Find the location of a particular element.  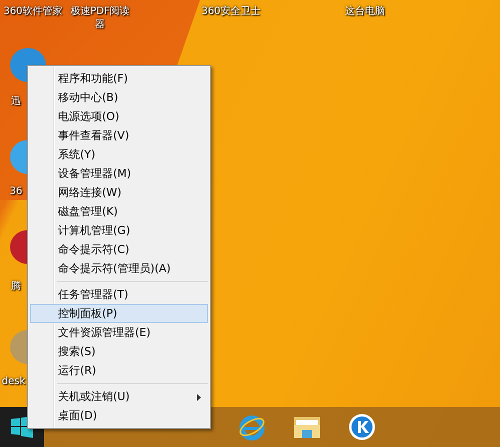

menu-item: 关机或注销(U) is located at coordinates (119, 396).